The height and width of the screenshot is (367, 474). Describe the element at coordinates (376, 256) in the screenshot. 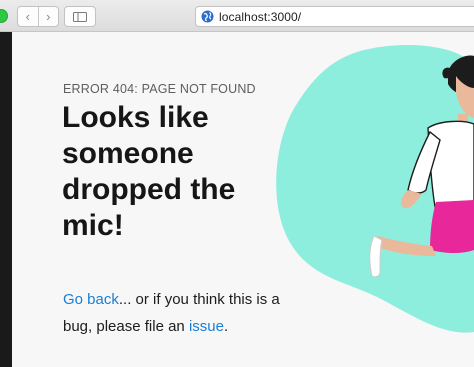

I see `sneaker` at that location.